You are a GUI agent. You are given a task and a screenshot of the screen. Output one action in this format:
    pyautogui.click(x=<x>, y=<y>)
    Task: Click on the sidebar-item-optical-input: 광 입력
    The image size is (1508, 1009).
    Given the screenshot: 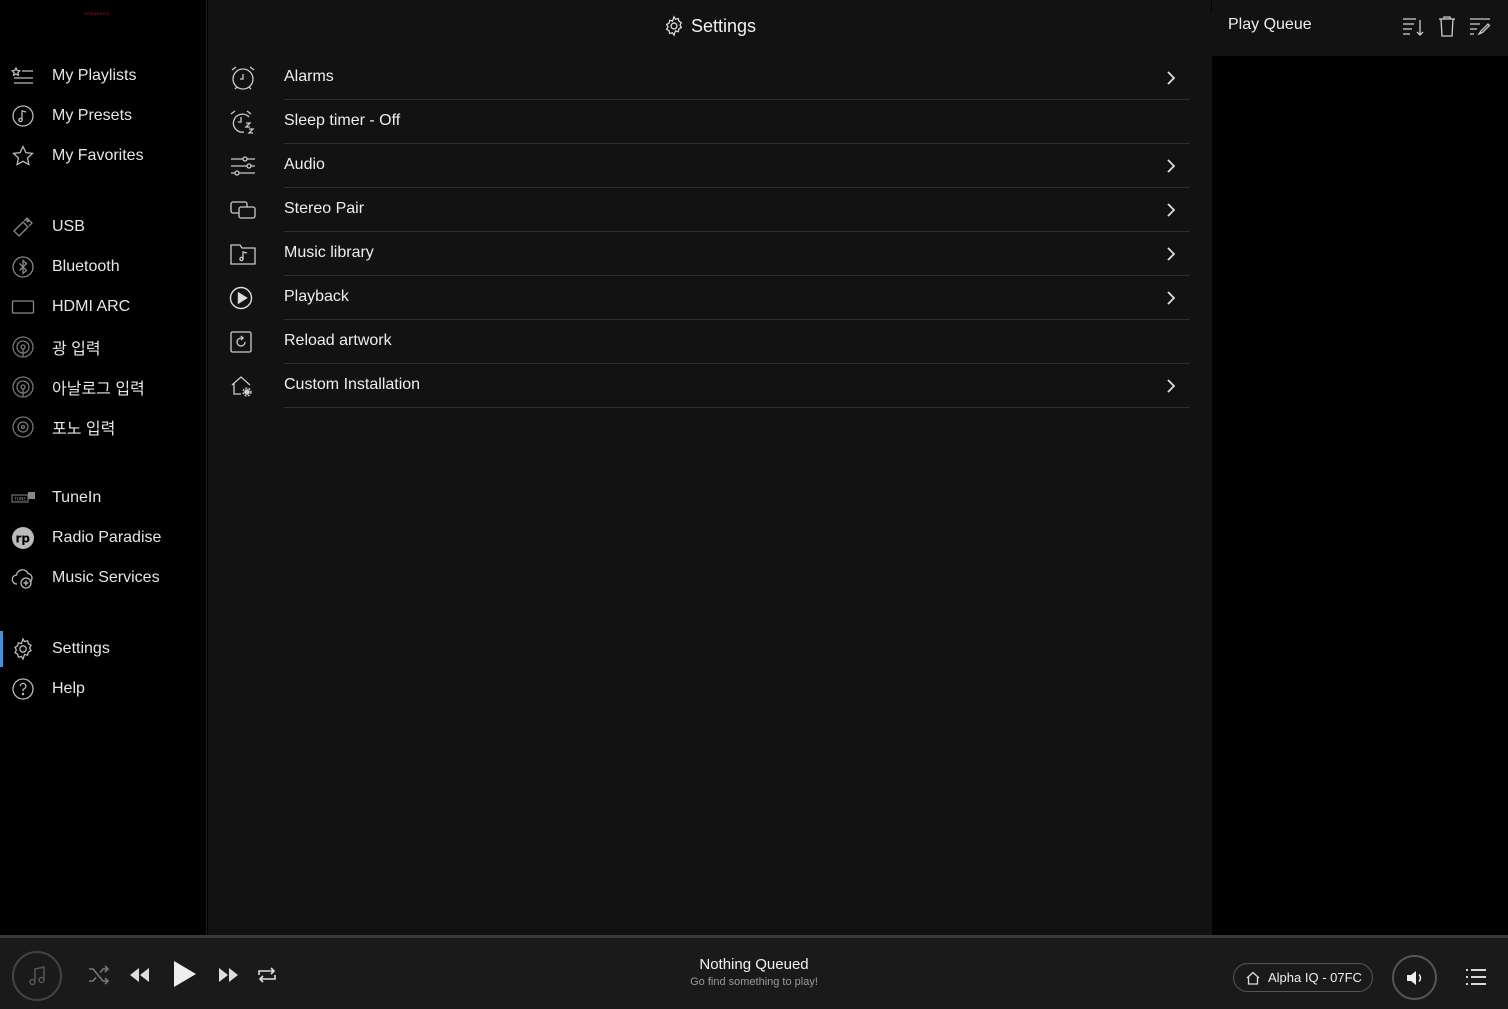 What is the action you would take?
    pyautogui.click(x=103, y=347)
    